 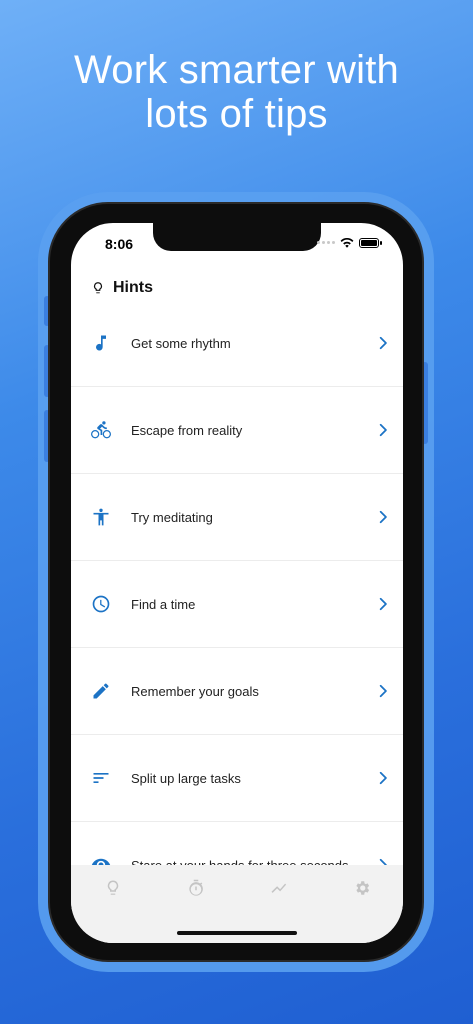 What do you see at coordinates (101, 343) in the screenshot?
I see `music-note-icon` at bounding box center [101, 343].